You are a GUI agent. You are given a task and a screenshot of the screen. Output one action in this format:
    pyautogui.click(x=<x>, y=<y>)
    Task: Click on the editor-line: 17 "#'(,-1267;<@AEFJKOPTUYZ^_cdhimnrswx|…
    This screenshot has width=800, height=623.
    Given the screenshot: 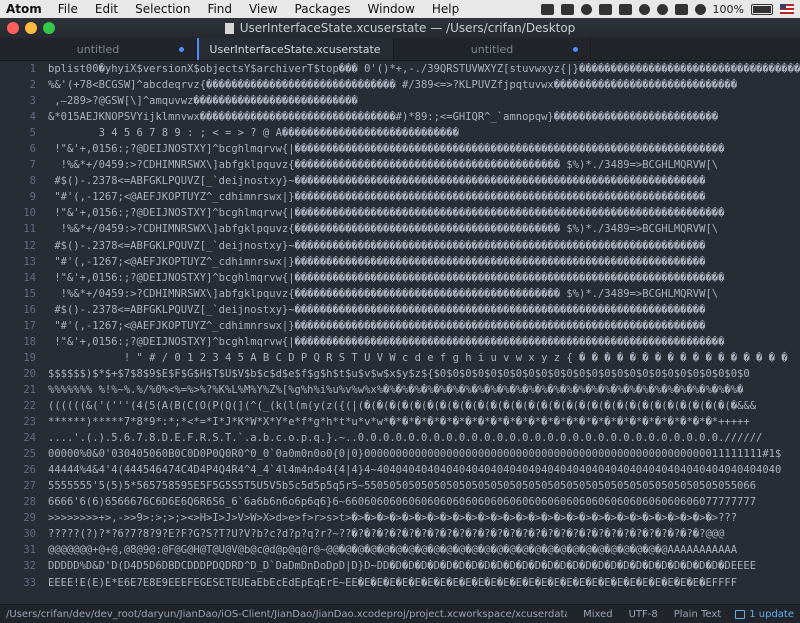 What is the action you would take?
    pyautogui.click(x=400, y=326)
    